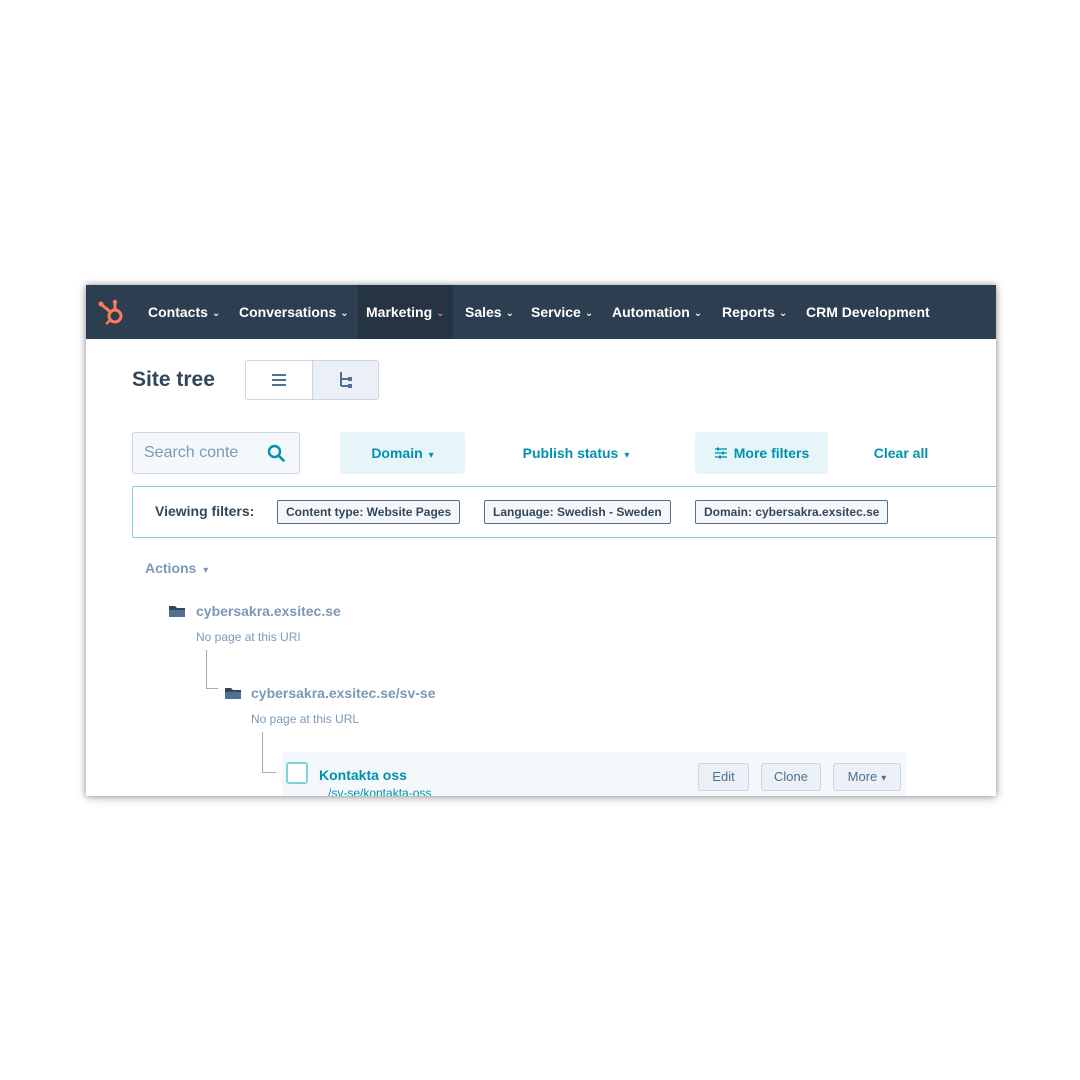 Image resolution: width=1080 pixels, height=1080 pixels. I want to click on edit-button: Edit, so click(723, 777).